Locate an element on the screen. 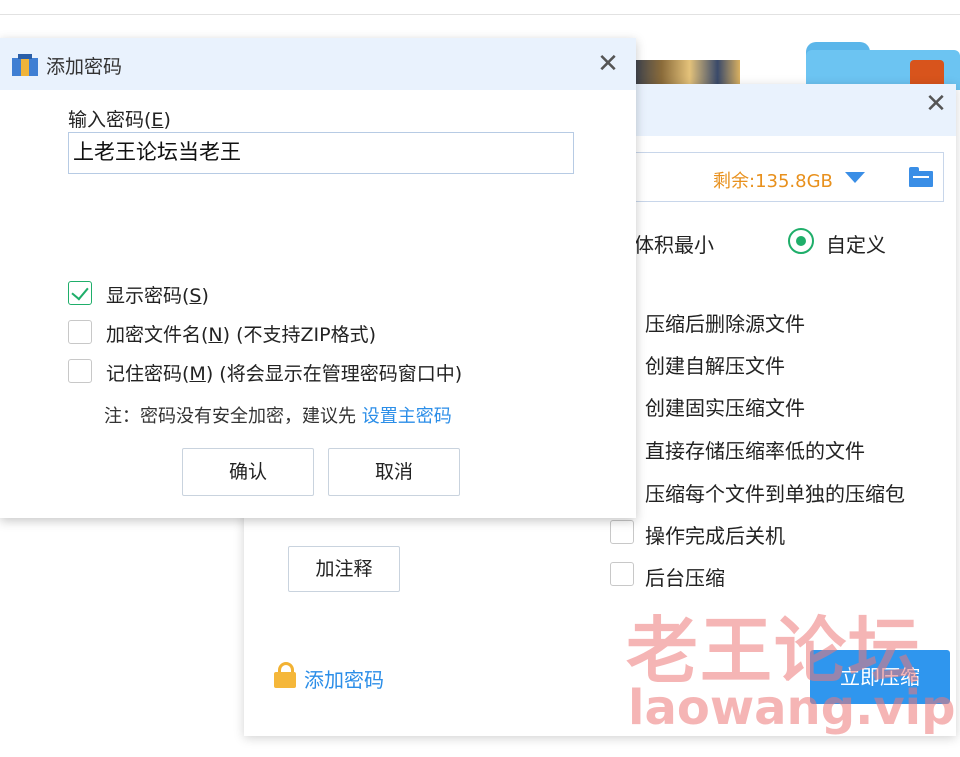 The image size is (960, 757). option-background-compress: 后台压缩 is located at coordinates (685, 576).